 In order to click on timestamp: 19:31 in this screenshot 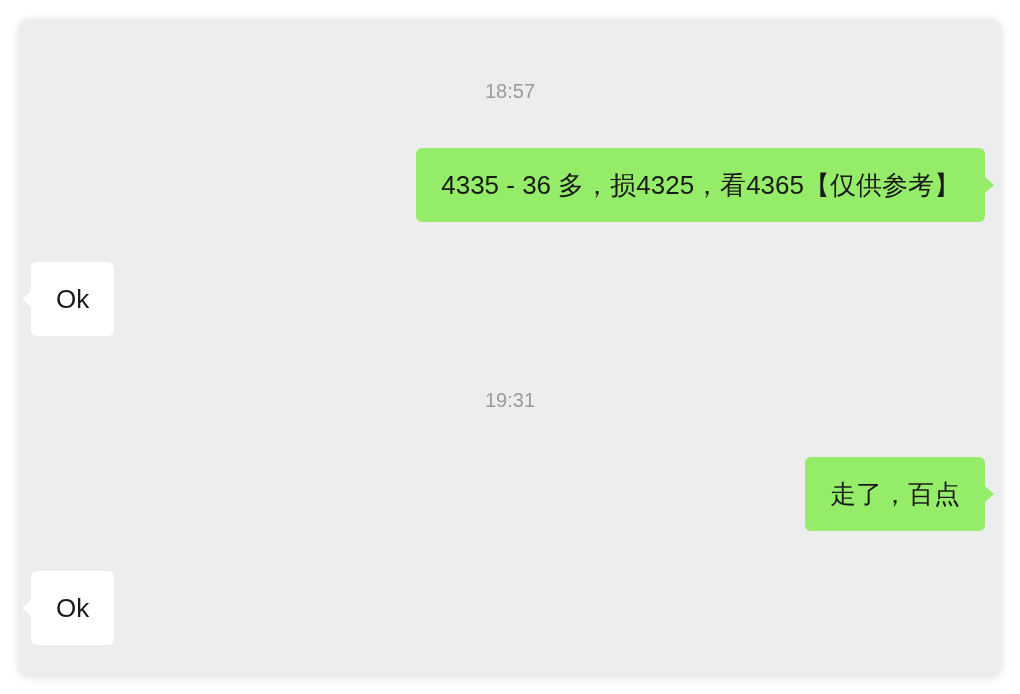, I will do `click(510, 400)`.